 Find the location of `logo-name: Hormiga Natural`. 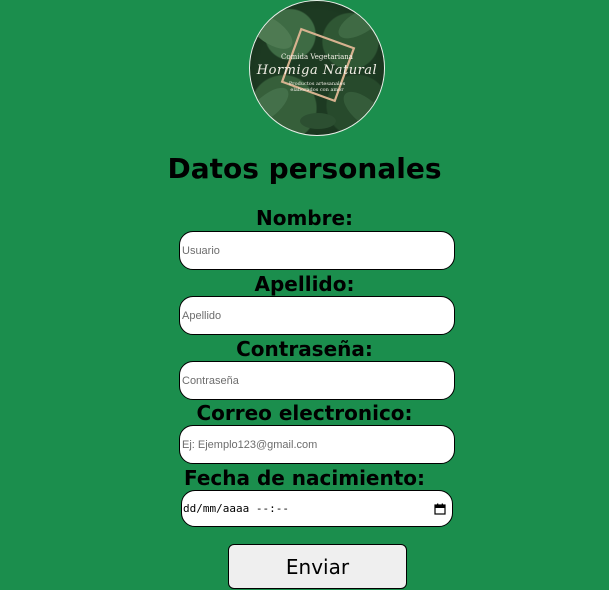

logo-name: Hormiga Natural is located at coordinates (317, 70).